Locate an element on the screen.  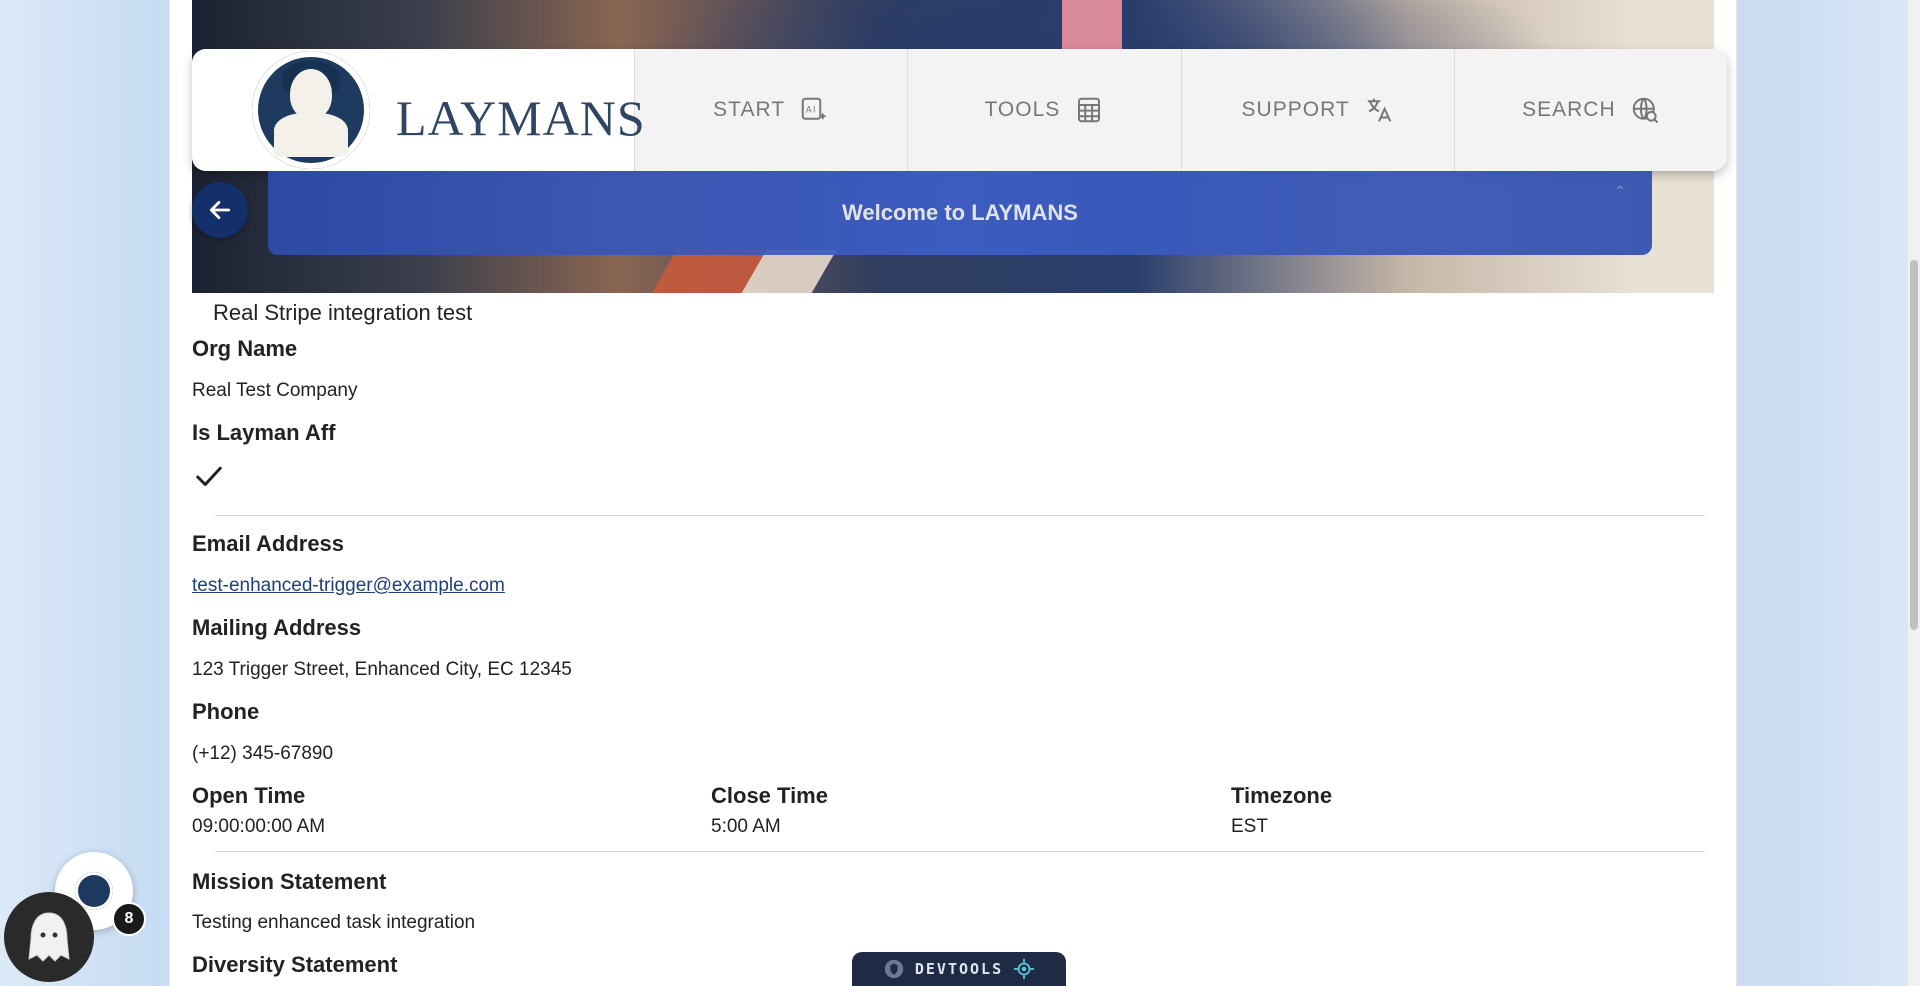
checkmark-icon is located at coordinates (209, 476).